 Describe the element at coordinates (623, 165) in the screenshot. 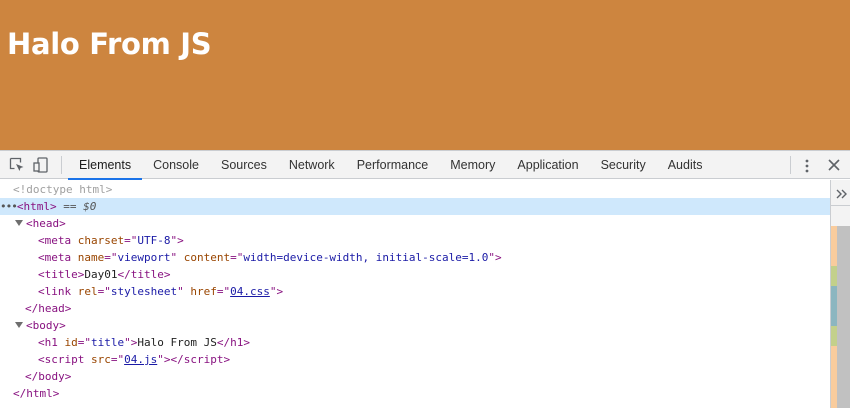

I see `tab-security: Security` at that location.